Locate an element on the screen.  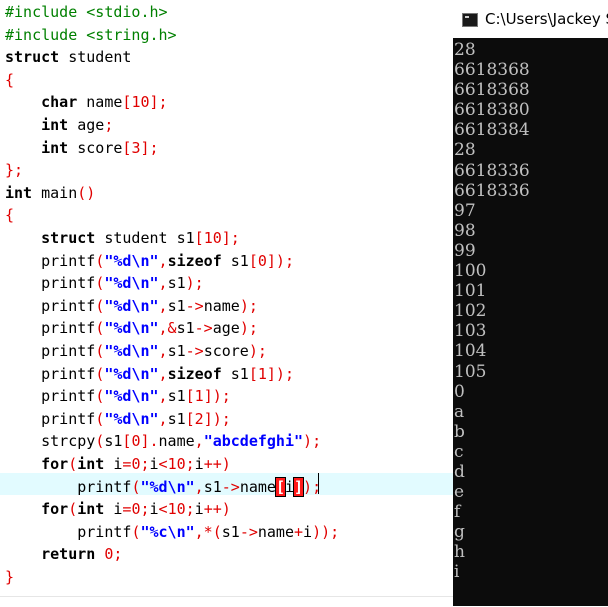
code-line: printf("%d\n",s1[2]); is located at coordinates (118, 419).